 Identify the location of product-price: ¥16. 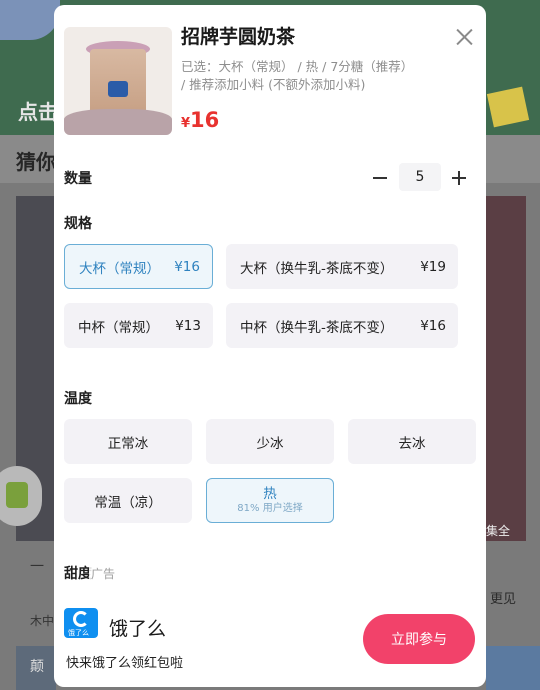
(200, 120).